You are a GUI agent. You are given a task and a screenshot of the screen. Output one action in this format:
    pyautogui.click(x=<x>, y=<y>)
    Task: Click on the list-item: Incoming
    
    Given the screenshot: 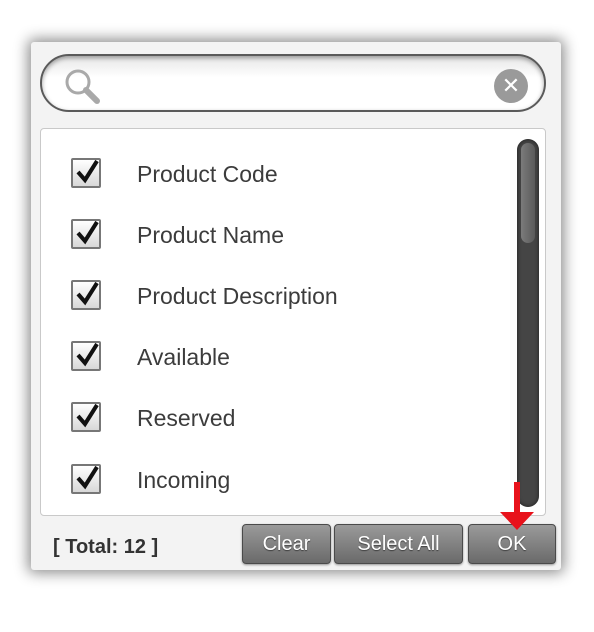 What is the action you would take?
    pyautogui.click(x=271, y=481)
    